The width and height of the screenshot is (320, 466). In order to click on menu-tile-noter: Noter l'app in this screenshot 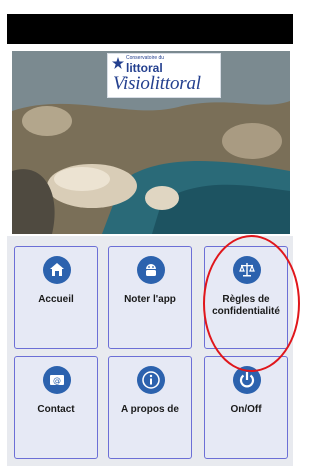, I will do `click(150, 297)`.